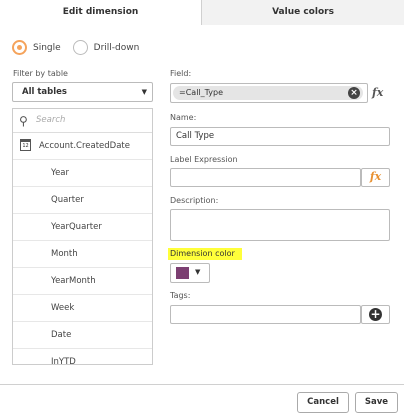  What do you see at coordinates (354, 93) in the screenshot?
I see `clear-icon: ×` at bounding box center [354, 93].